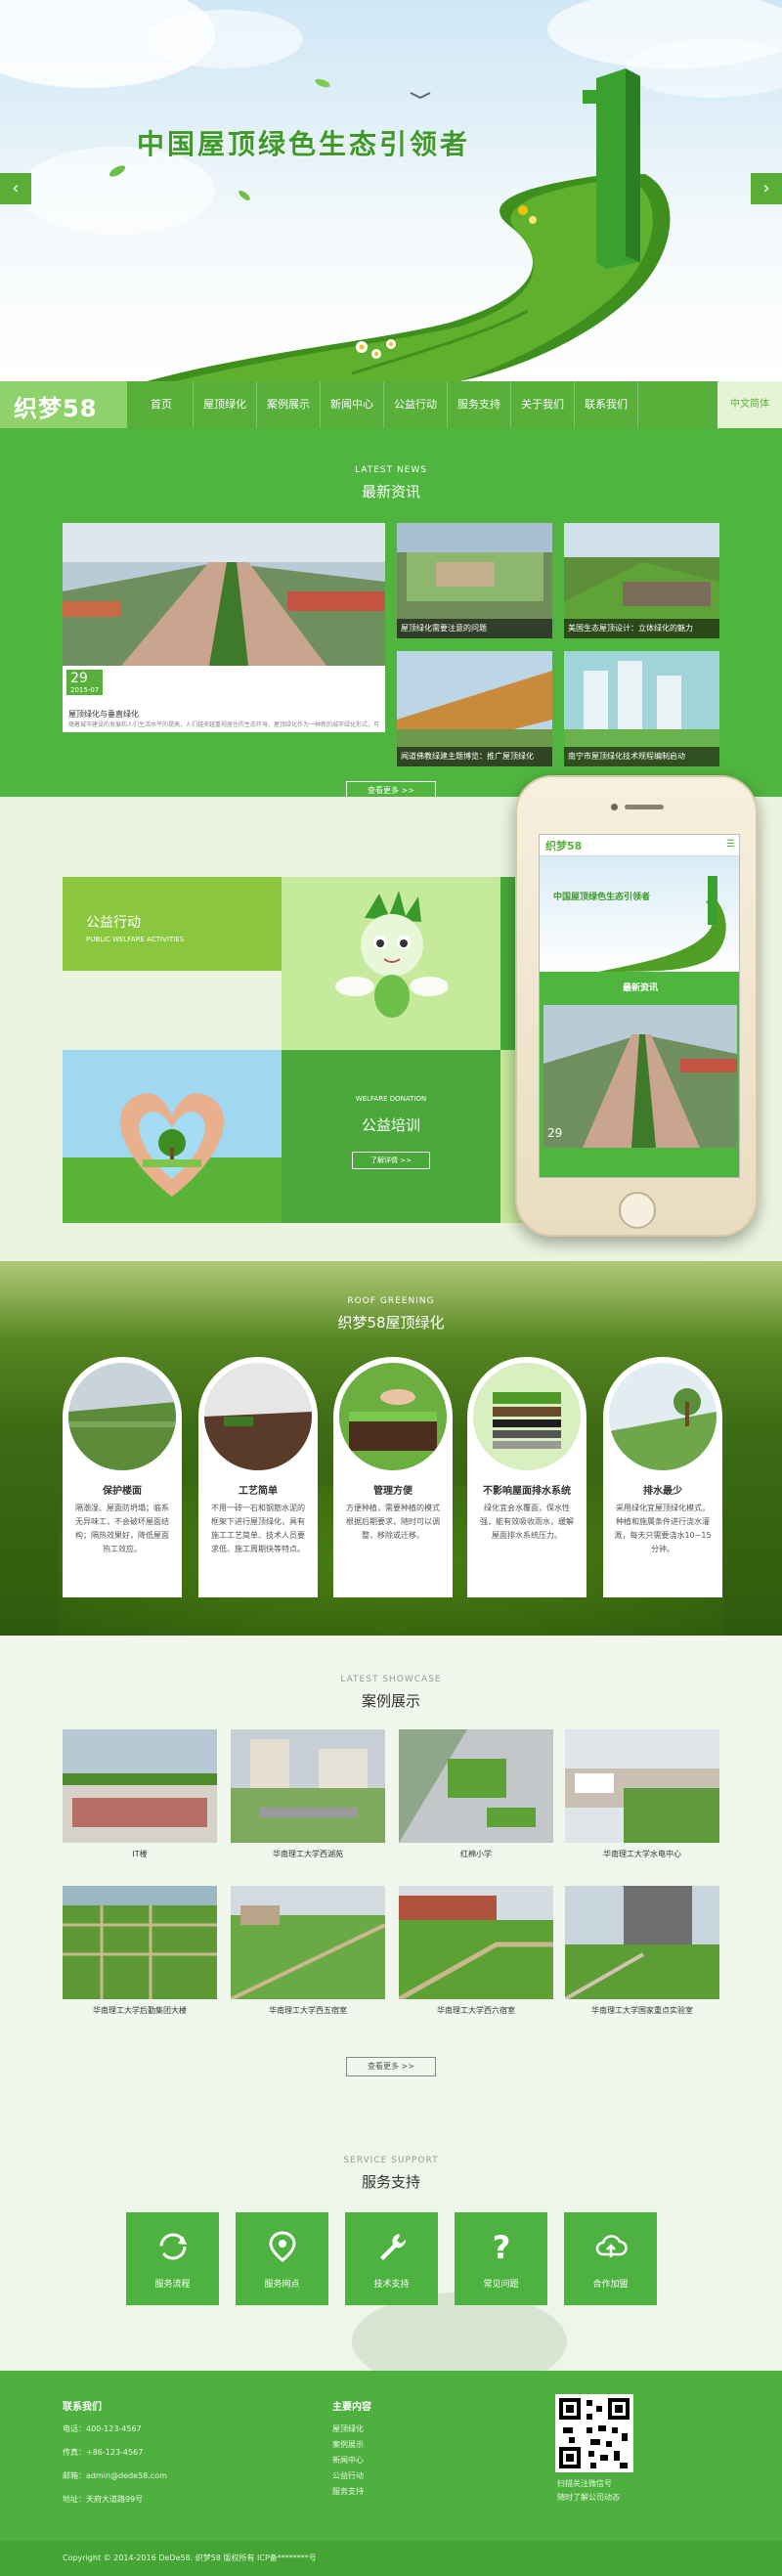 The image size is (782, 2576). Describe the element at coordinates (543, 405) in the screenshot. I see `nav-item-about: 关于我们` at that location.